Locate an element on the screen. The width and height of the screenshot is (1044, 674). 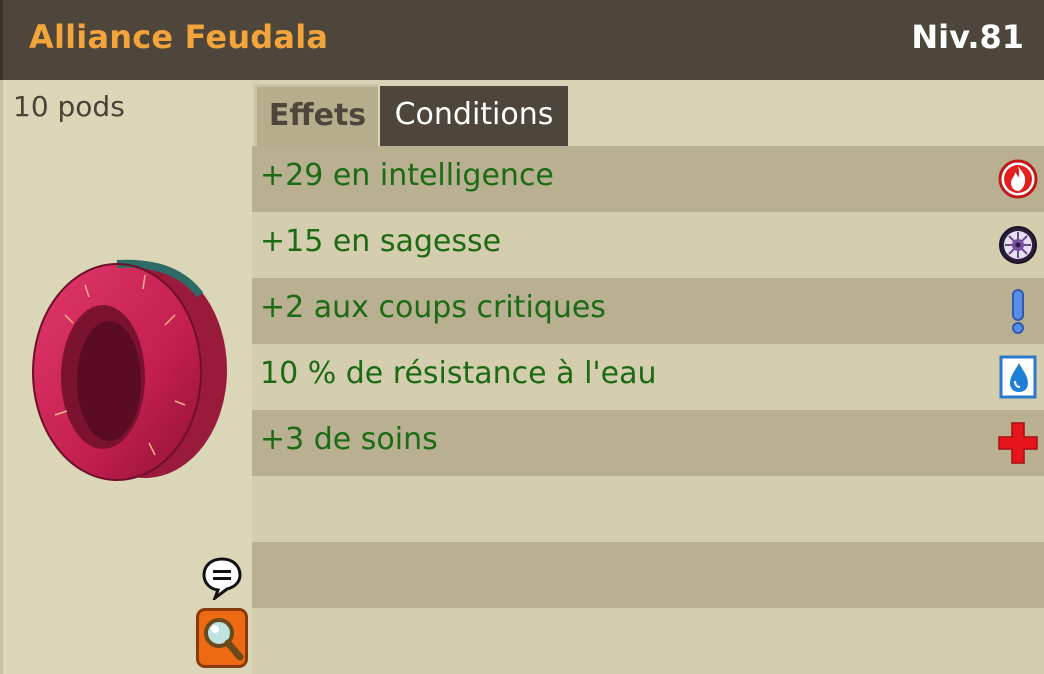
effect-text: +29 en intelligence is located at coordinates (407, 175).